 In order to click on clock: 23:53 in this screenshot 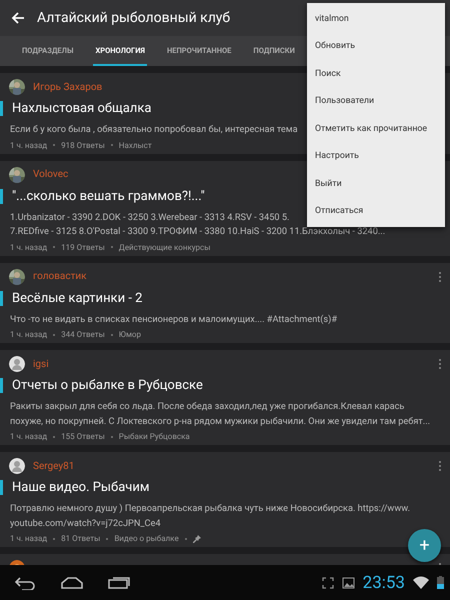, I will do `click(383, 582)`.